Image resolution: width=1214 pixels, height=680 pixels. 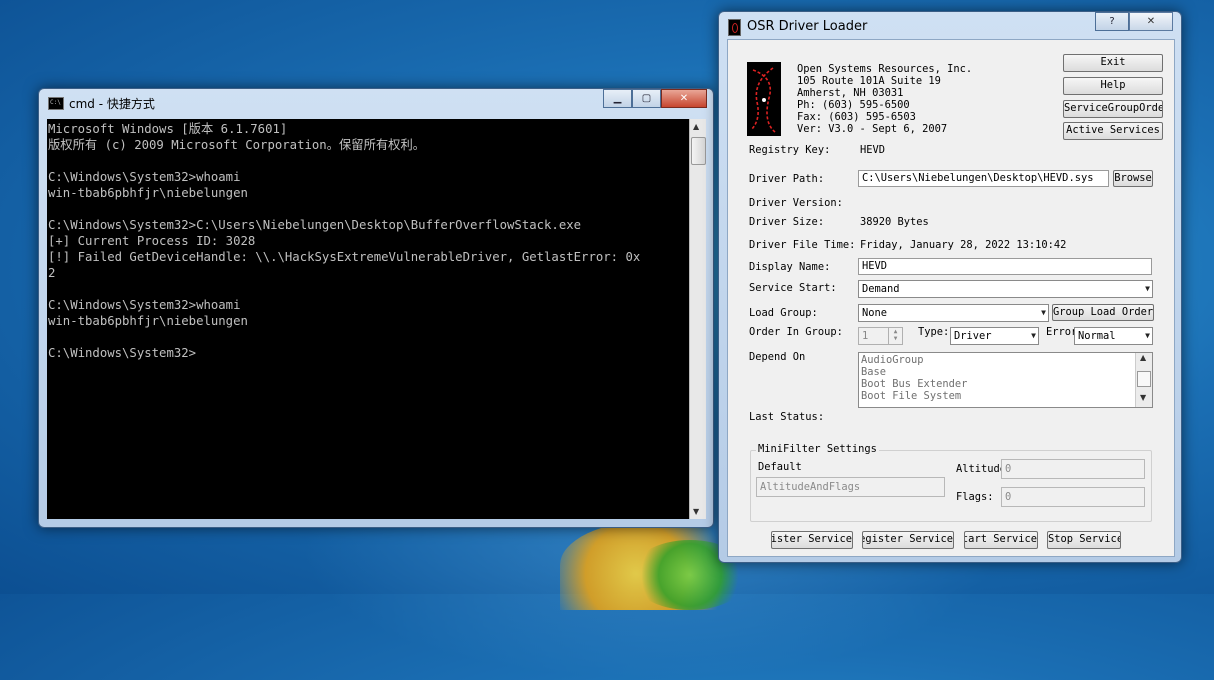 What do you see at coordinates (787, 179) in the screenshot?
I see `driver-path-label: Driver Path:` at bounding box center [787, 179].